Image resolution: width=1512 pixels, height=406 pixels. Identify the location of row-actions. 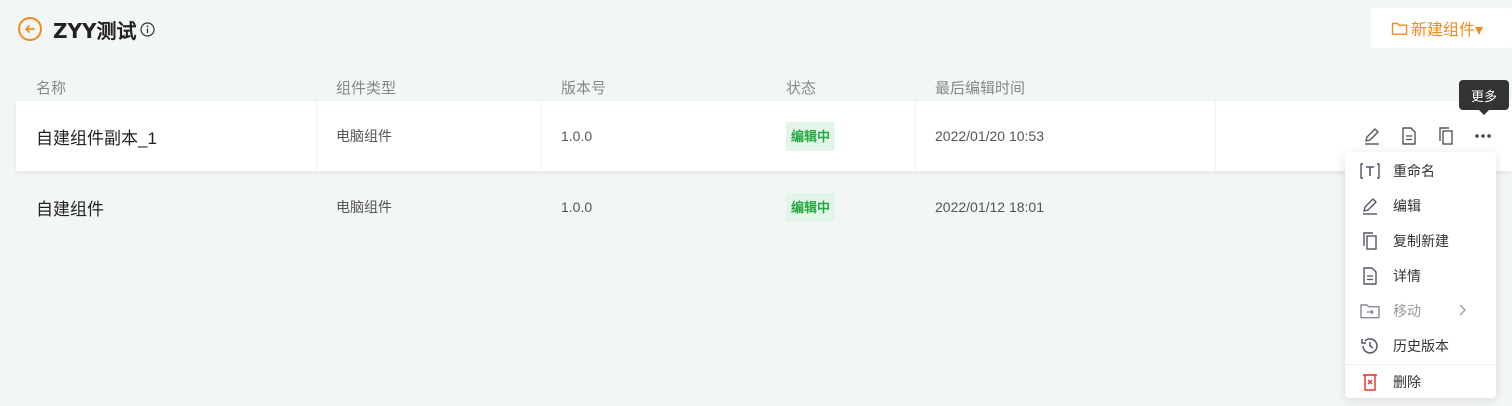
(1435, 136).